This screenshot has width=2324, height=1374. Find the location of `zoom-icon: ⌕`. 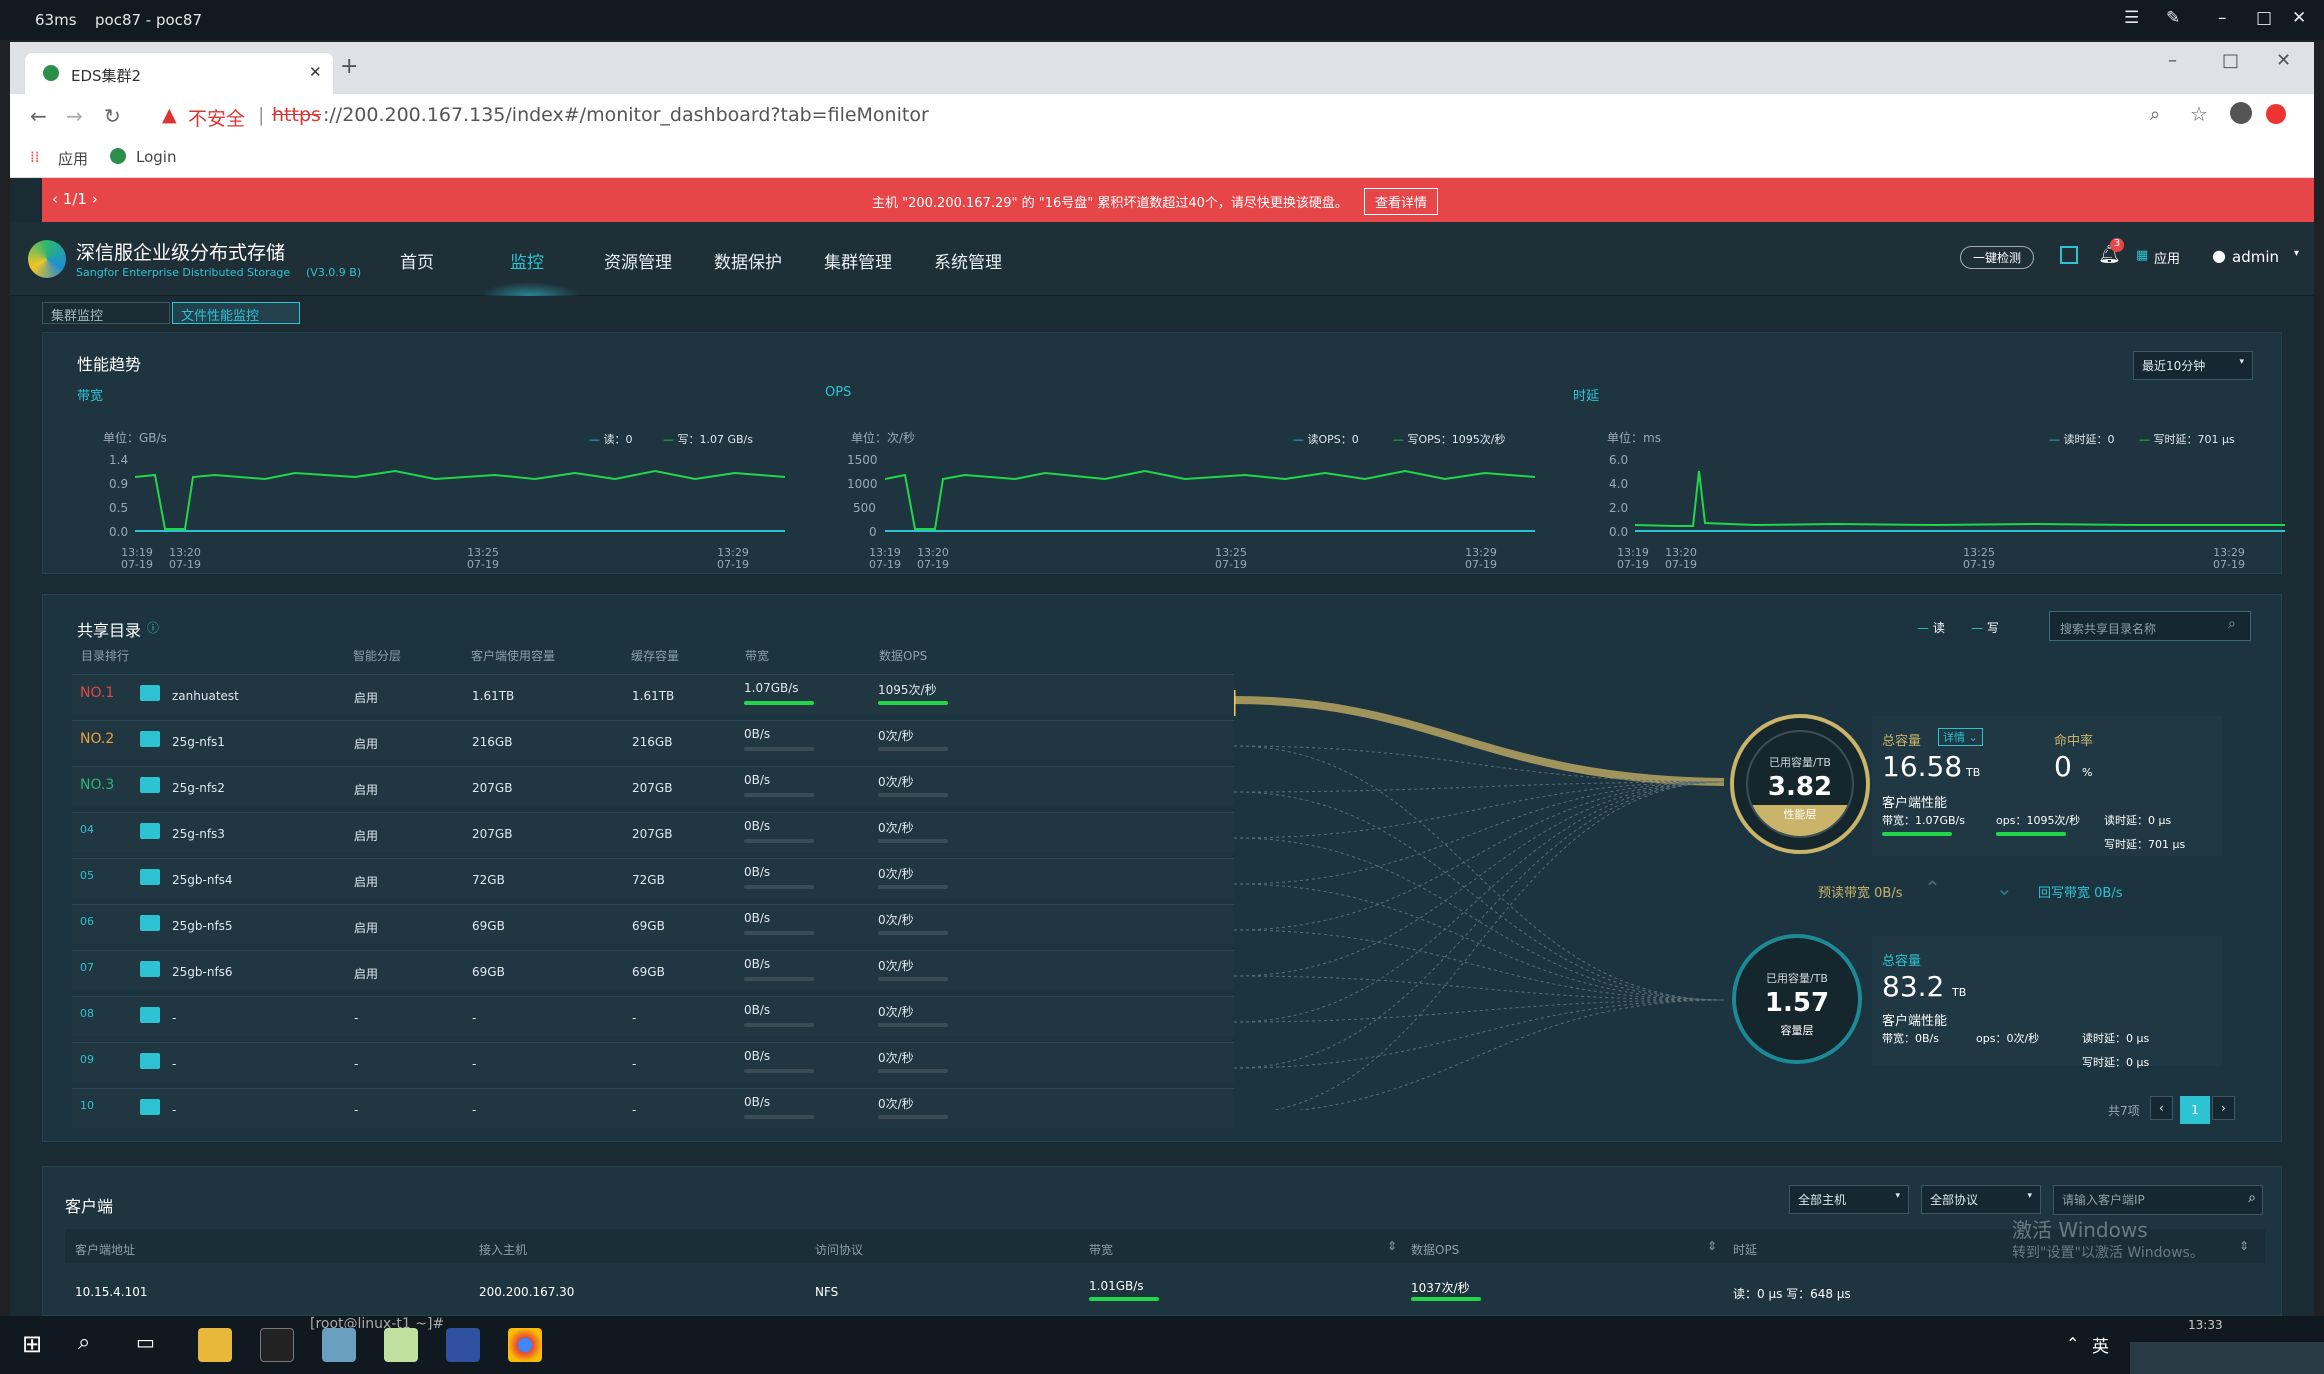

zoom-icon: ⌕ is located at coordinates (2155, 114).